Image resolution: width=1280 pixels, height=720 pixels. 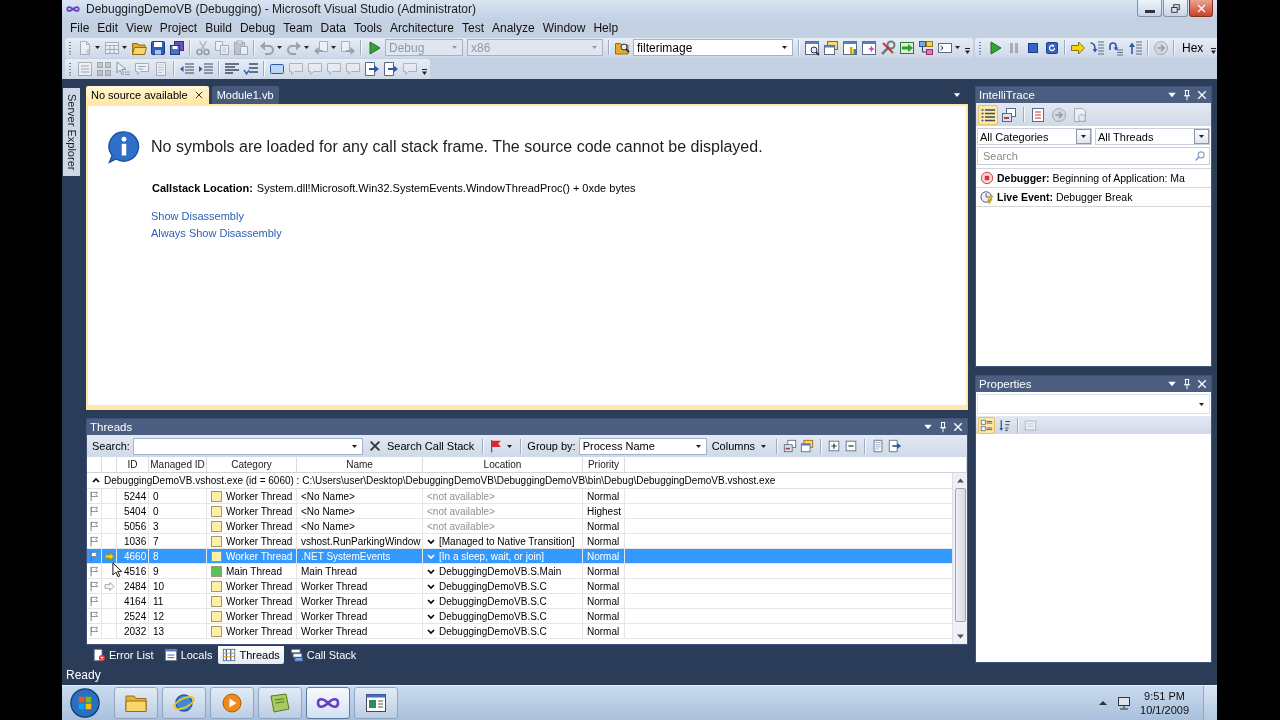 I want to click on menu-item: Architecture, so click(x=421, y=27).